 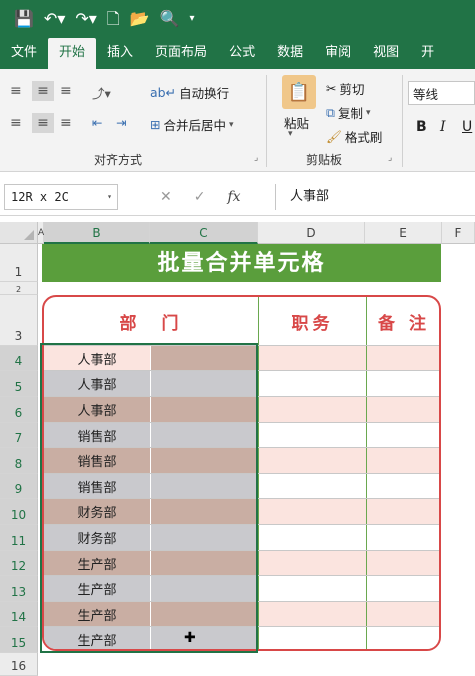 What do you see at coordinates (427, 53) in the screenshot?
I see `tab-more: 开` at bounding box center [427, 53].